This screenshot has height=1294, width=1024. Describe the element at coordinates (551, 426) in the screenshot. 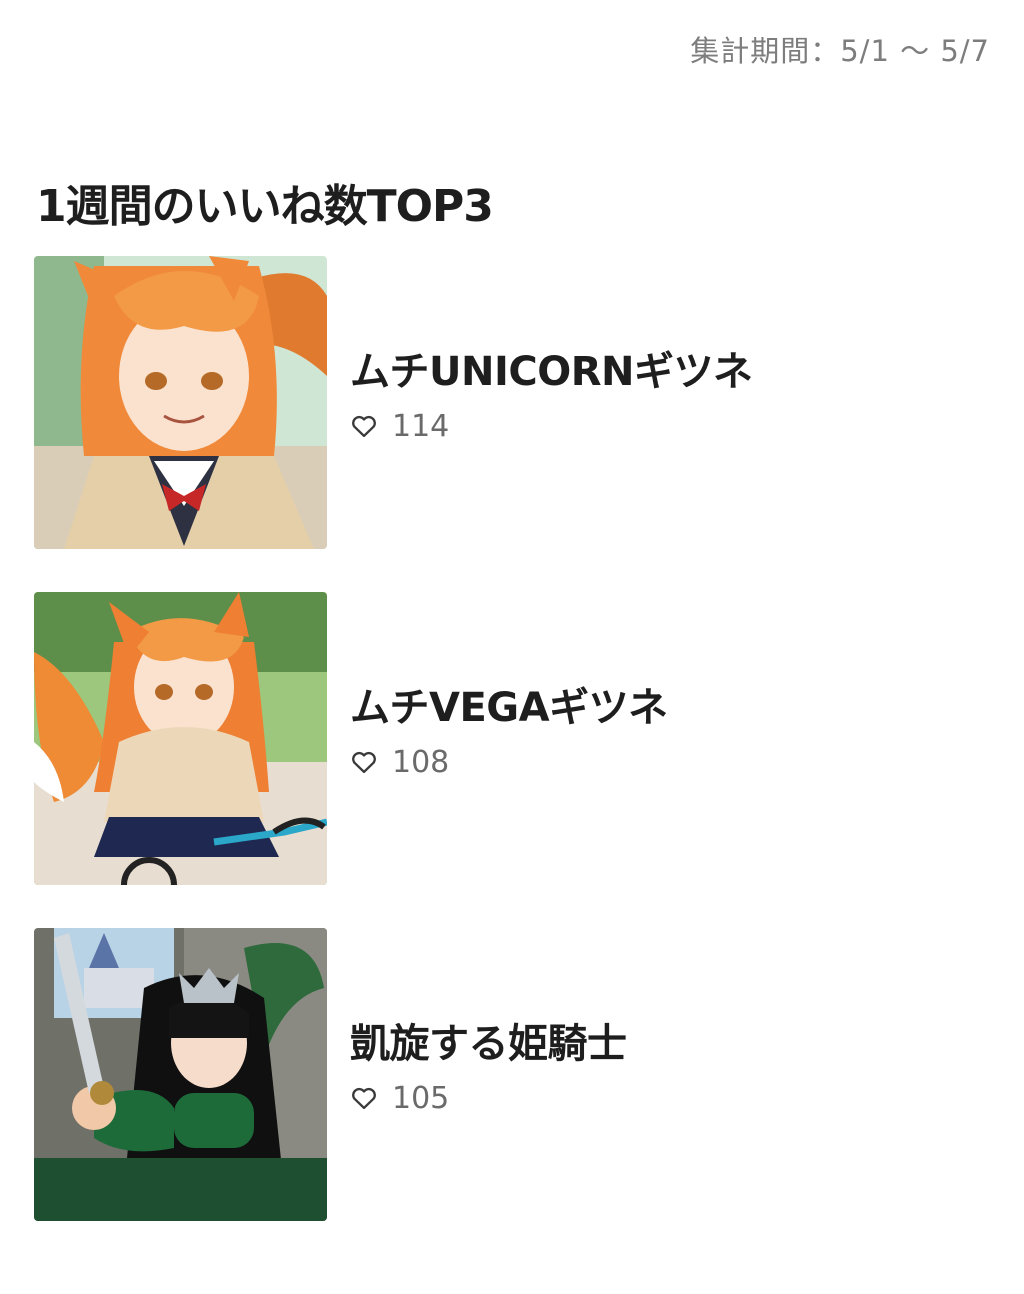

I see `like-count-row: 114` at that location.